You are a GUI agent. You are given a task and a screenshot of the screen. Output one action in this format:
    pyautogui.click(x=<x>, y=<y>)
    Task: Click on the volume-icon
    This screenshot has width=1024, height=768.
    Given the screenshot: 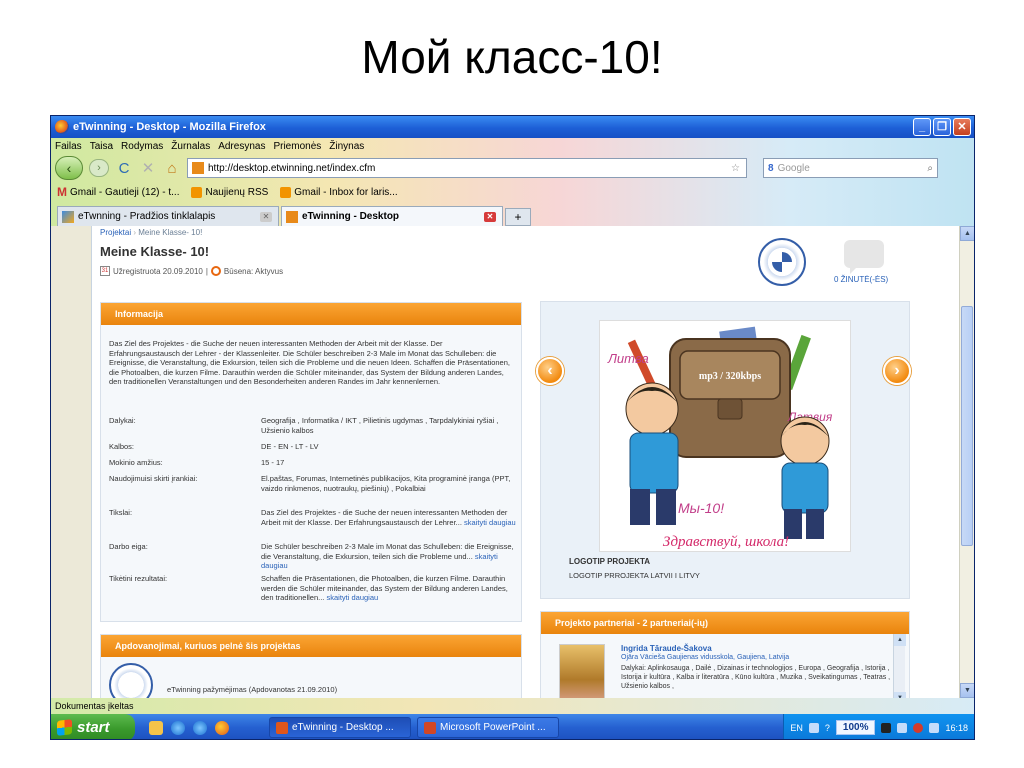 What is the action you would take?
    pyautogui.click(x=934, y=727)
    